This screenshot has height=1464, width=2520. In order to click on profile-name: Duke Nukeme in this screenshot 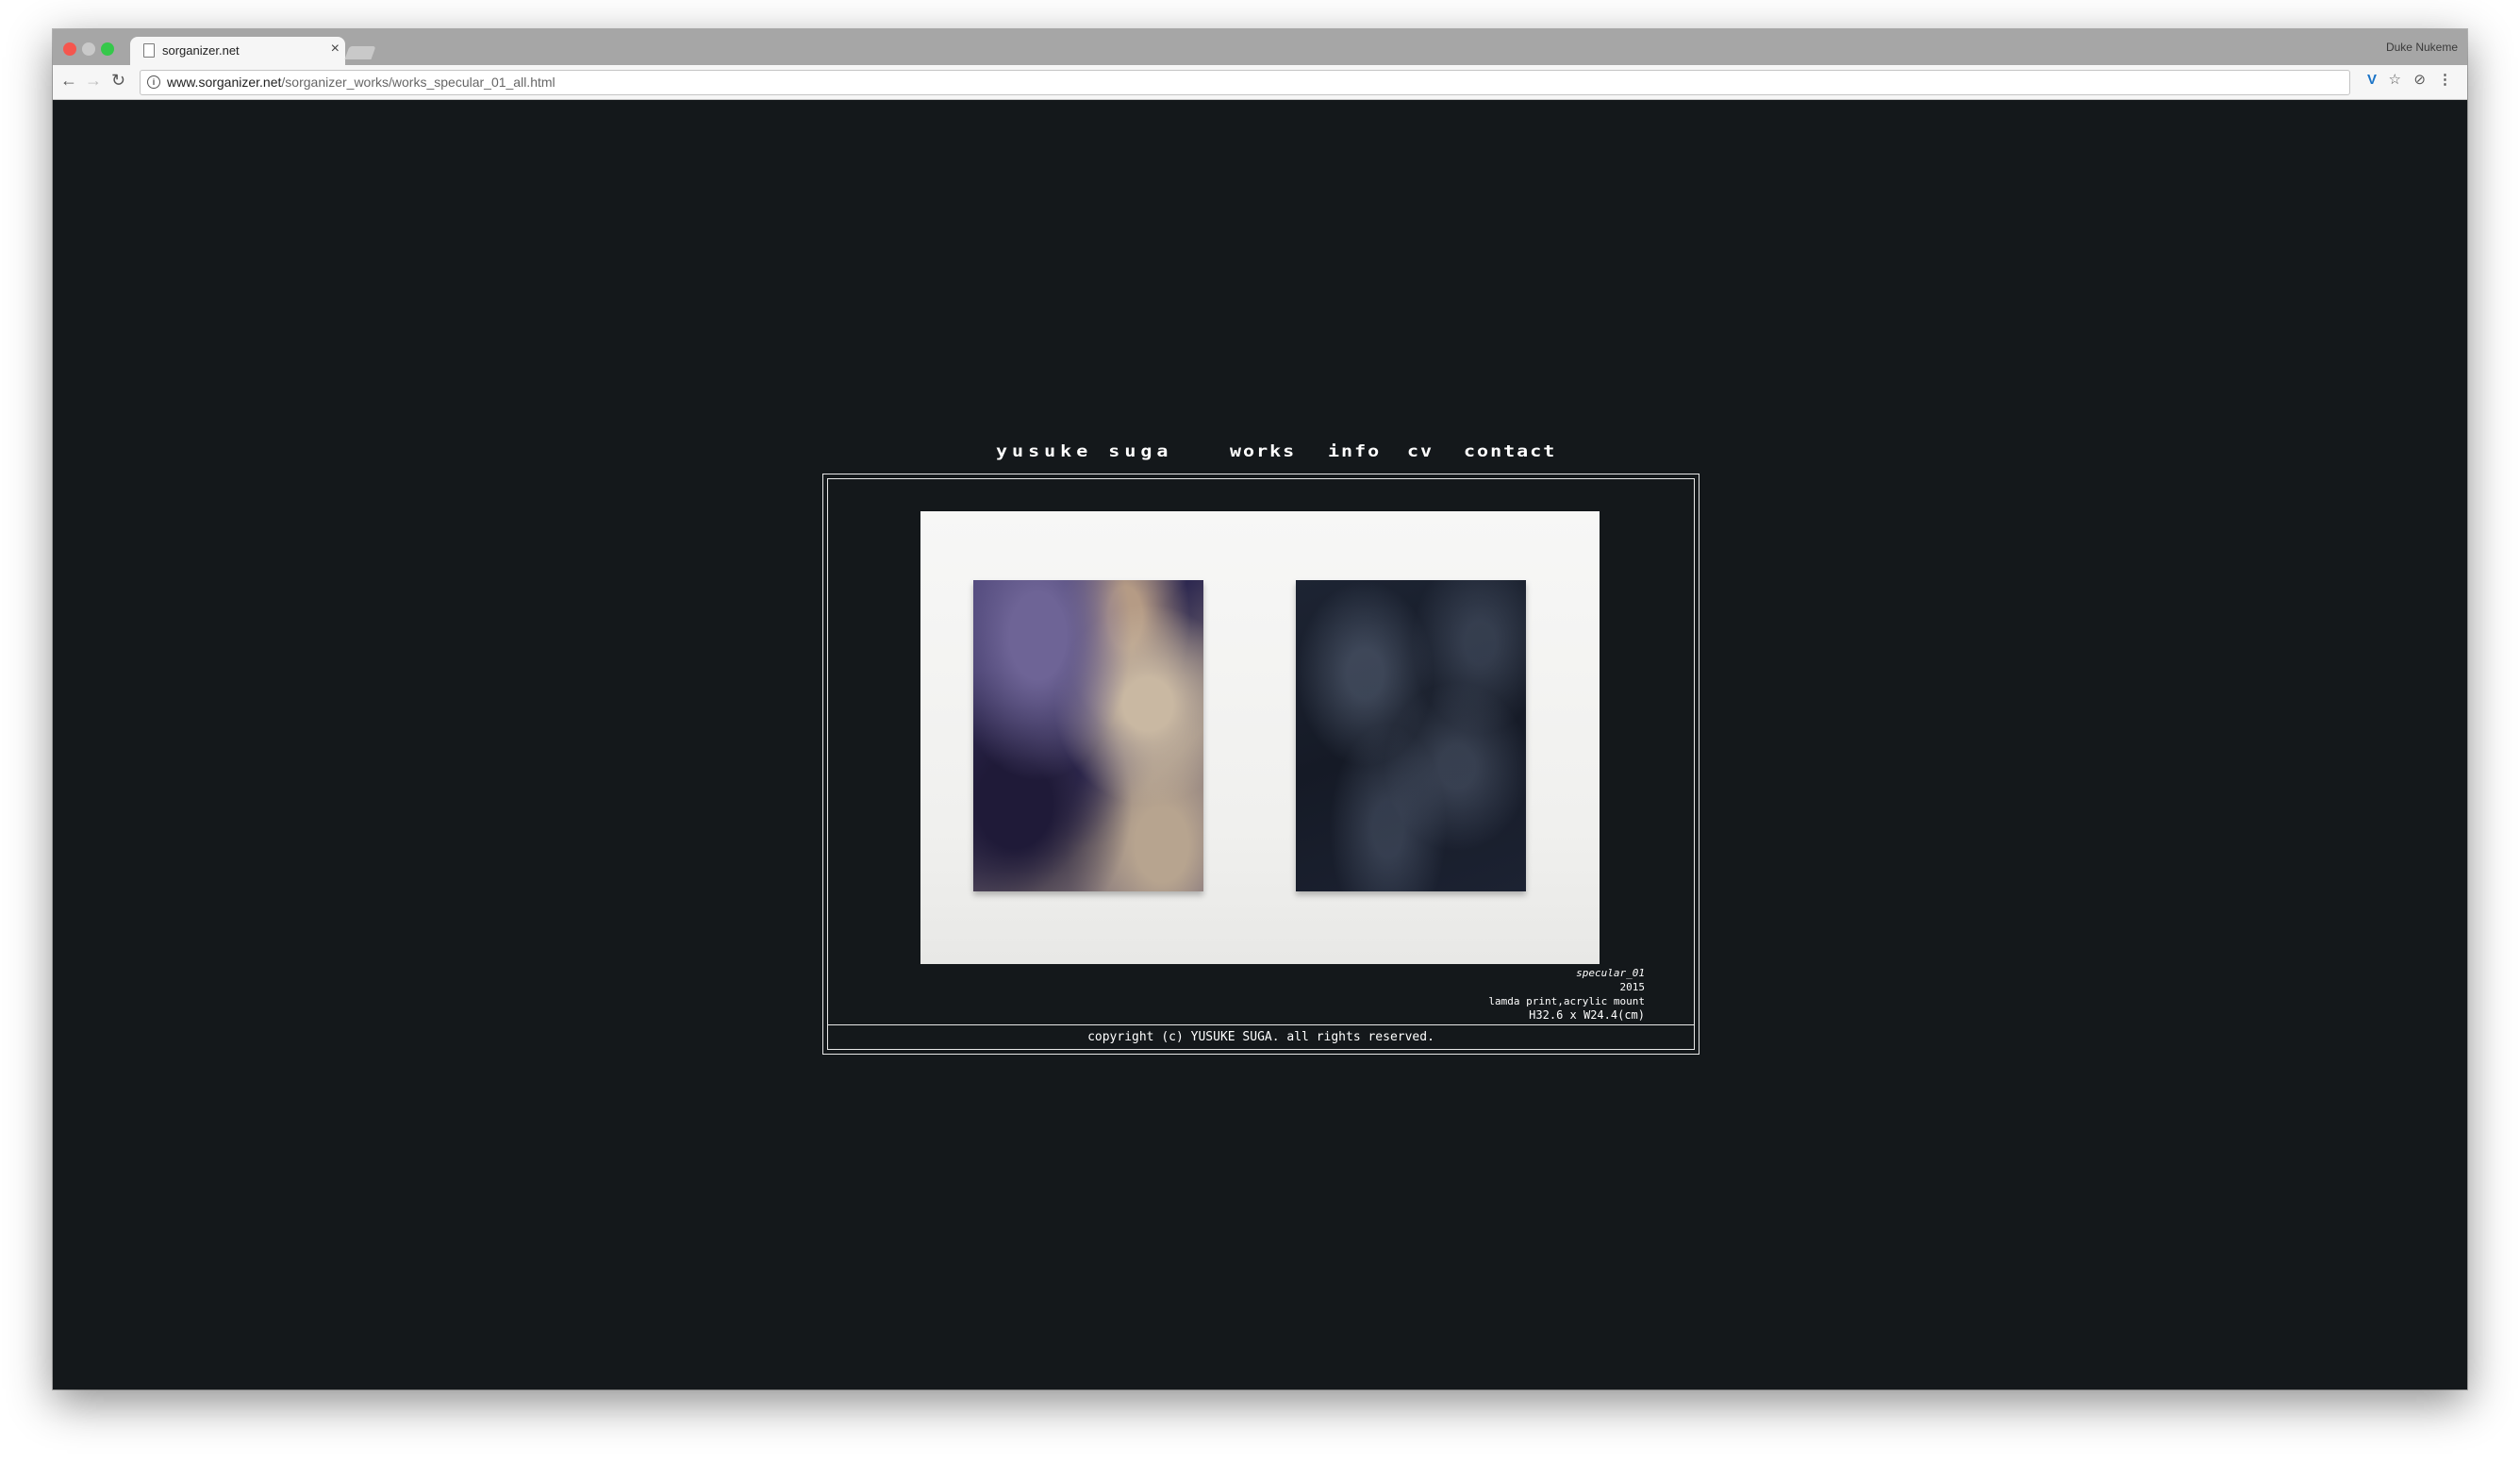, I will do `click(2422, 47)`.